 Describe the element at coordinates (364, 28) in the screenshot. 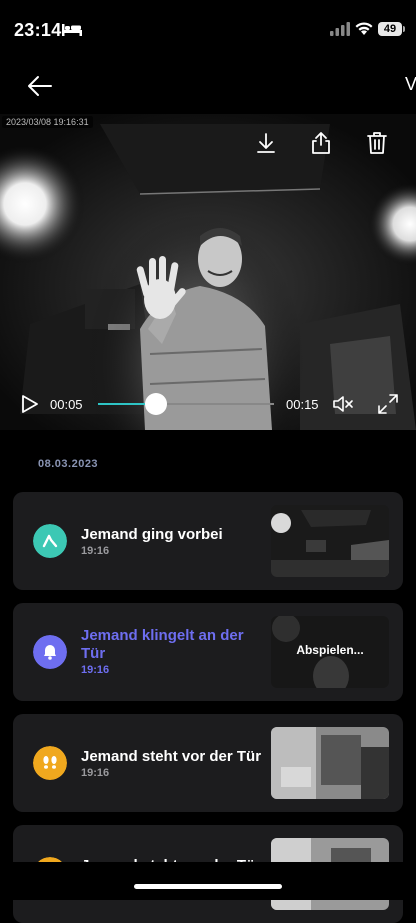

I see `wifi-icon` at that location.